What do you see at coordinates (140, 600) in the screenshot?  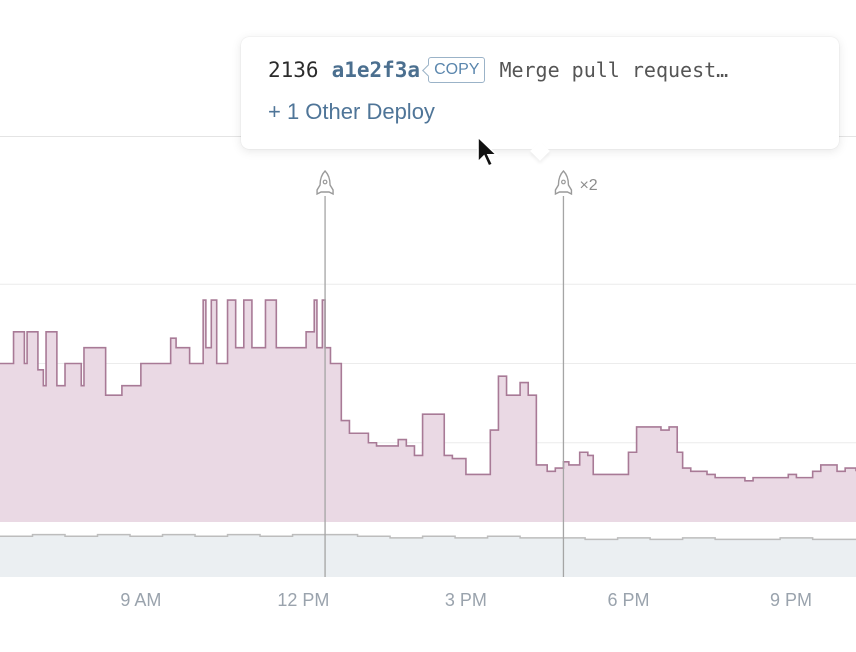 I see `x-tick-label: 9 AM` at bounding box center [140, 600].